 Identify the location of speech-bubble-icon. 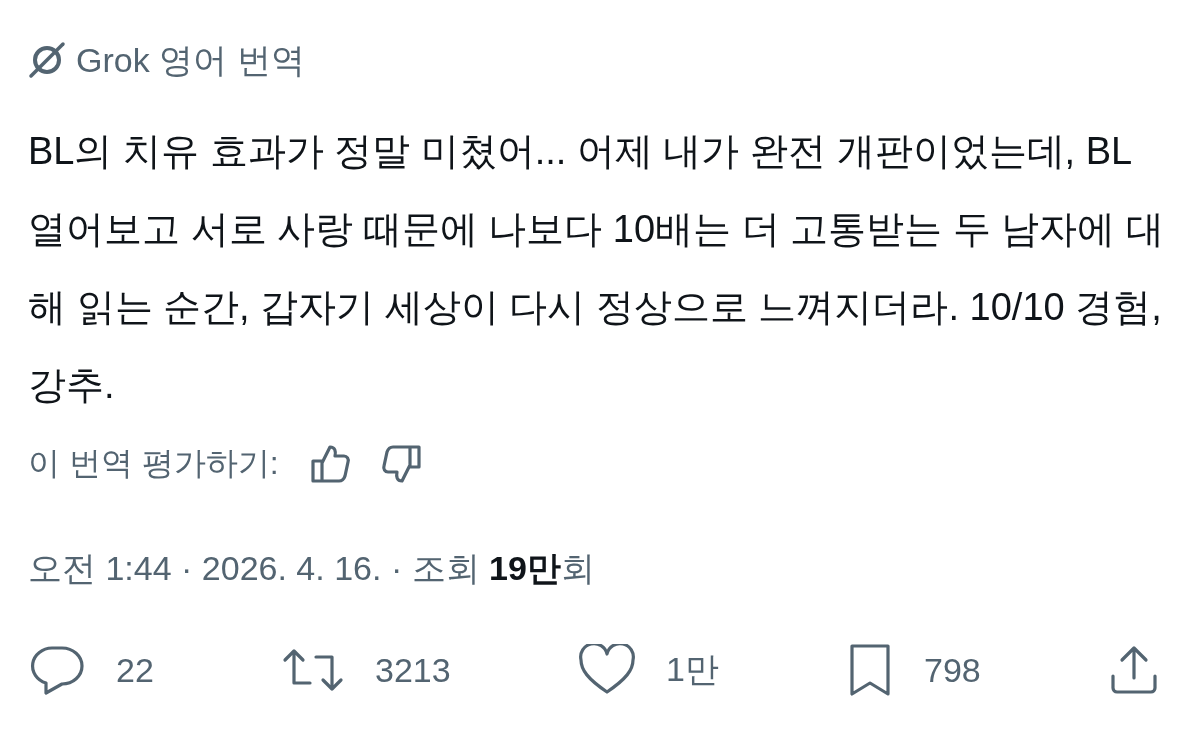
(57, 670).